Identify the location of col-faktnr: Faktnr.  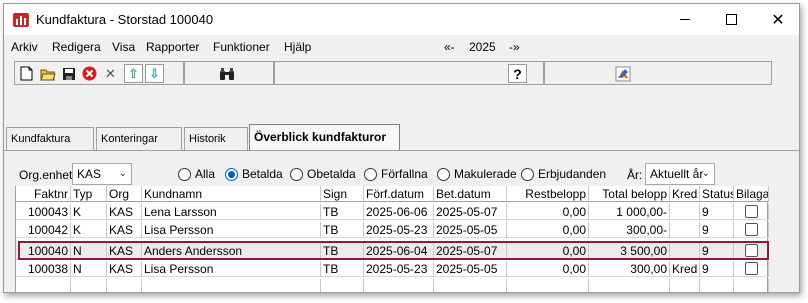
(43, 194).